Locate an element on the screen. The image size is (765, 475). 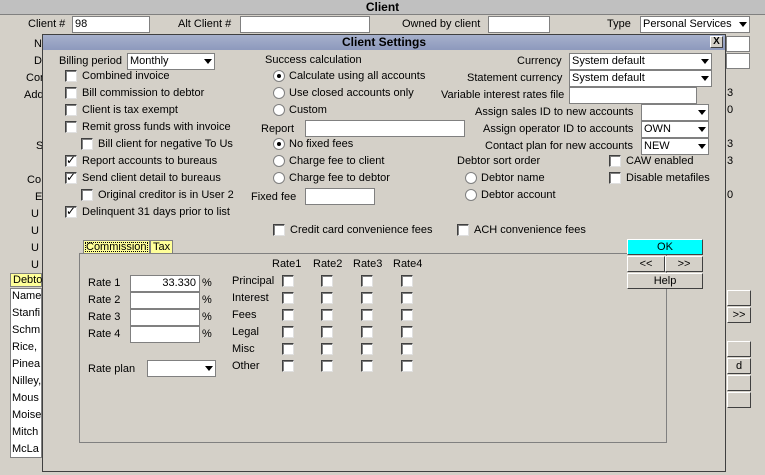
sort-name-radio is located at coordinates (471, 178).